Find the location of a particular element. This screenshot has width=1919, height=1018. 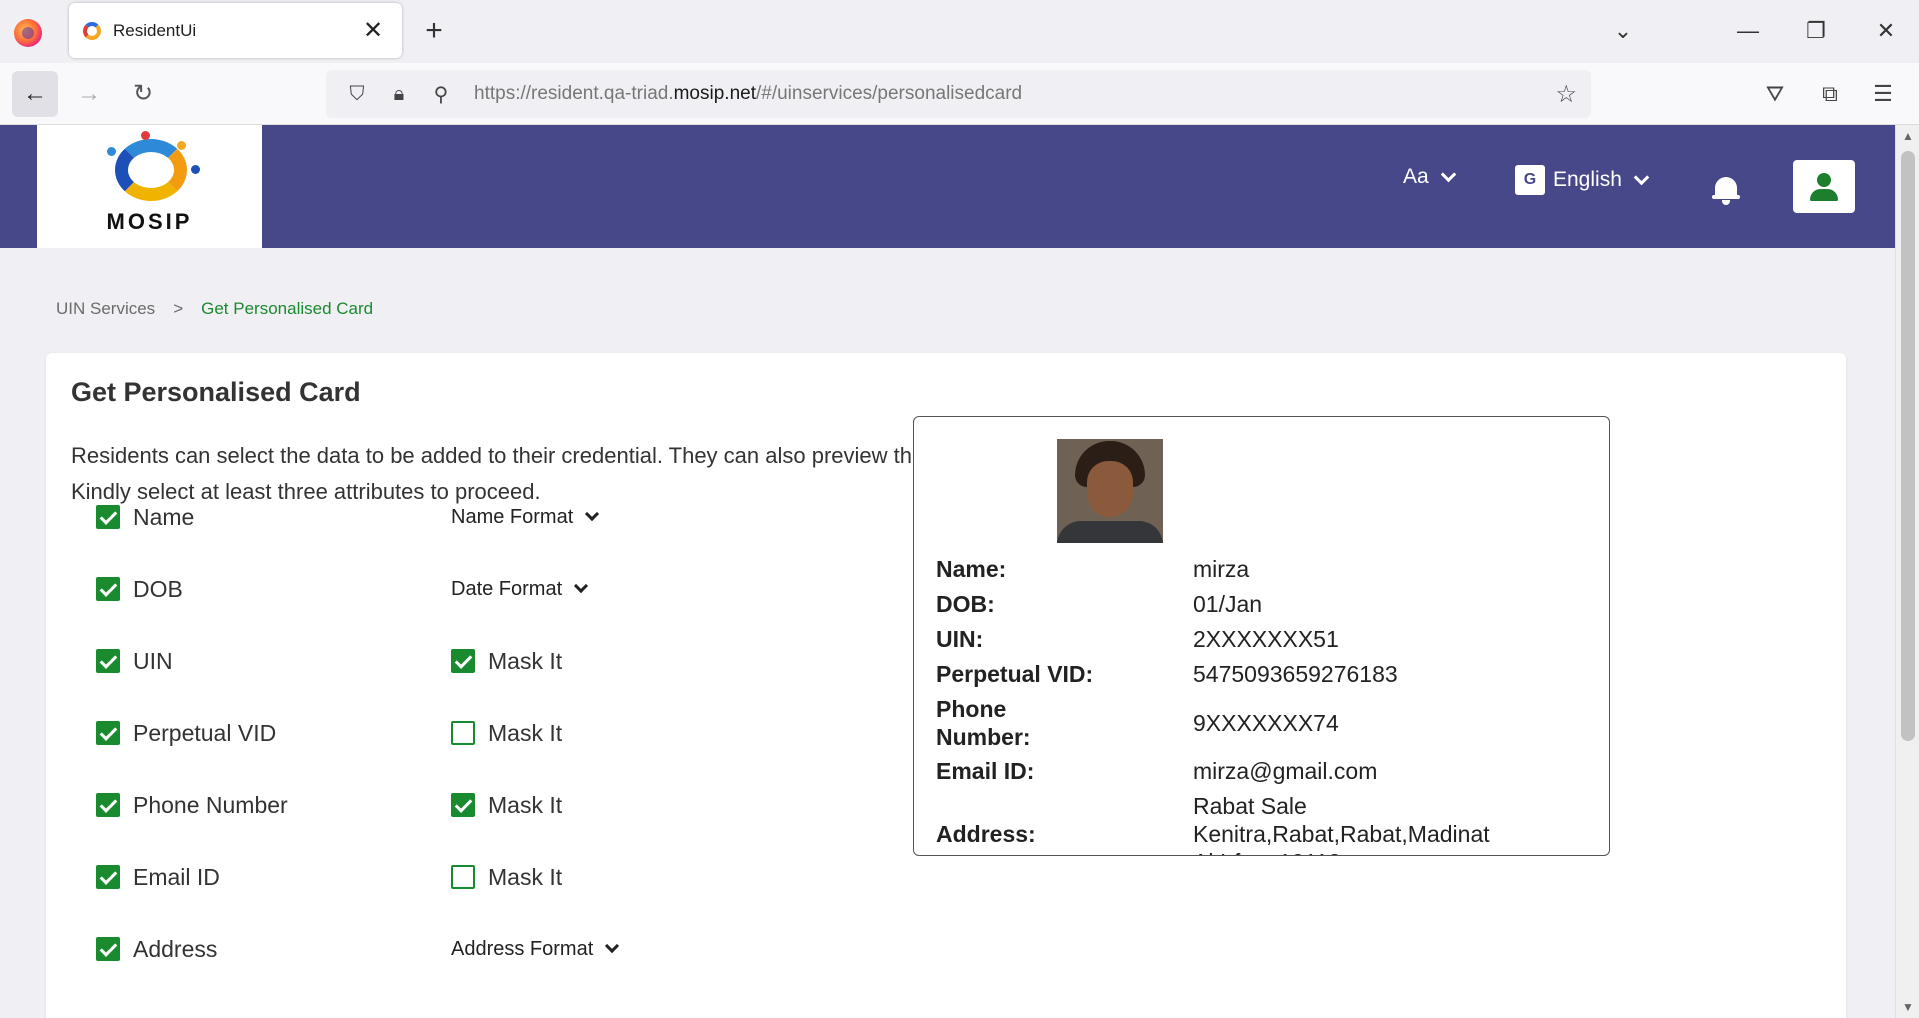

attribute-label: DOB is located at coordinates (158, 588).